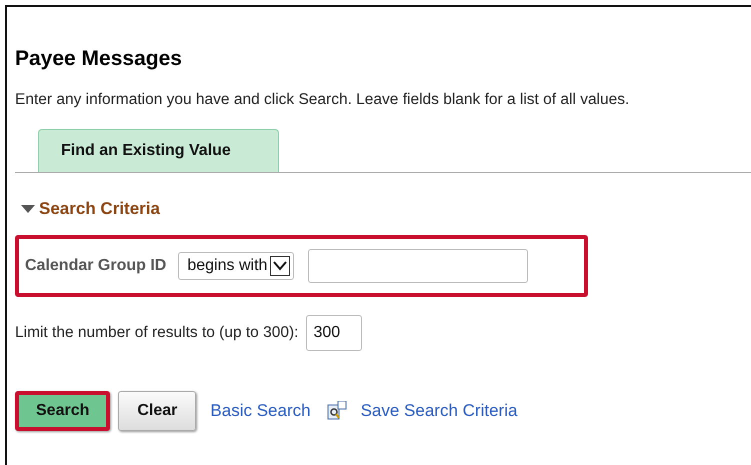 This screenshot has width=751, height=465. What do you see at coordinates (28, 209) in the screenshot?
I see `collapse-triangle-icon` at bounding box center [28, 209].